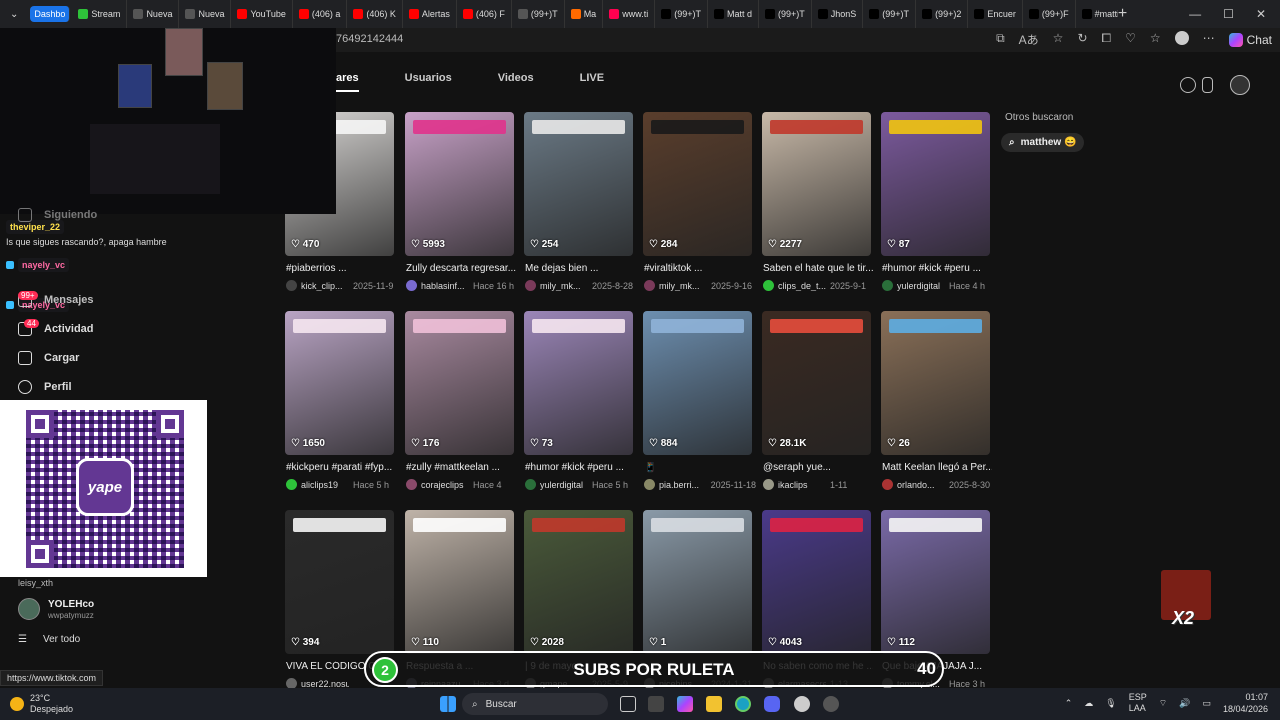 This screenshot has height=720, width=1280. I want to click on sidebar-item-profile: Perfil, so click(45, 387).